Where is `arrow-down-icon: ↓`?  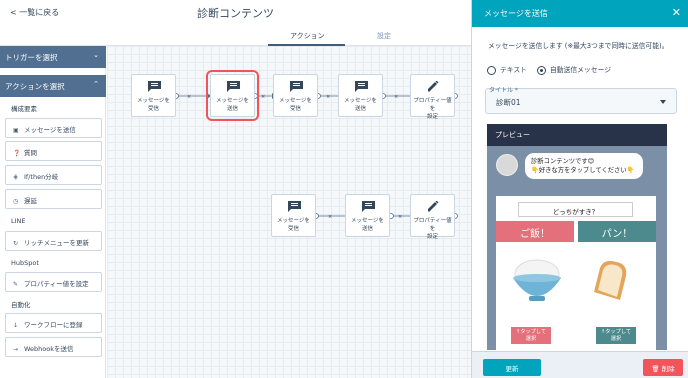
arrow-down-icon: ↓ is located at coordinates (16, 325).